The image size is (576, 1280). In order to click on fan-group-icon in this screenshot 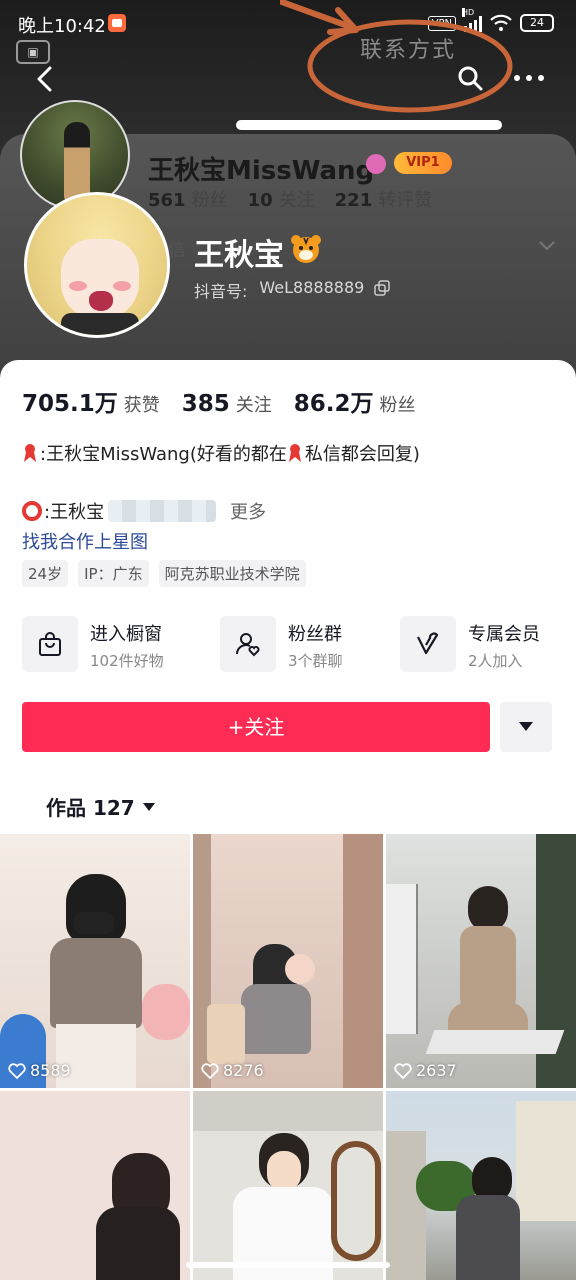, I will do `click(248, 644)`.